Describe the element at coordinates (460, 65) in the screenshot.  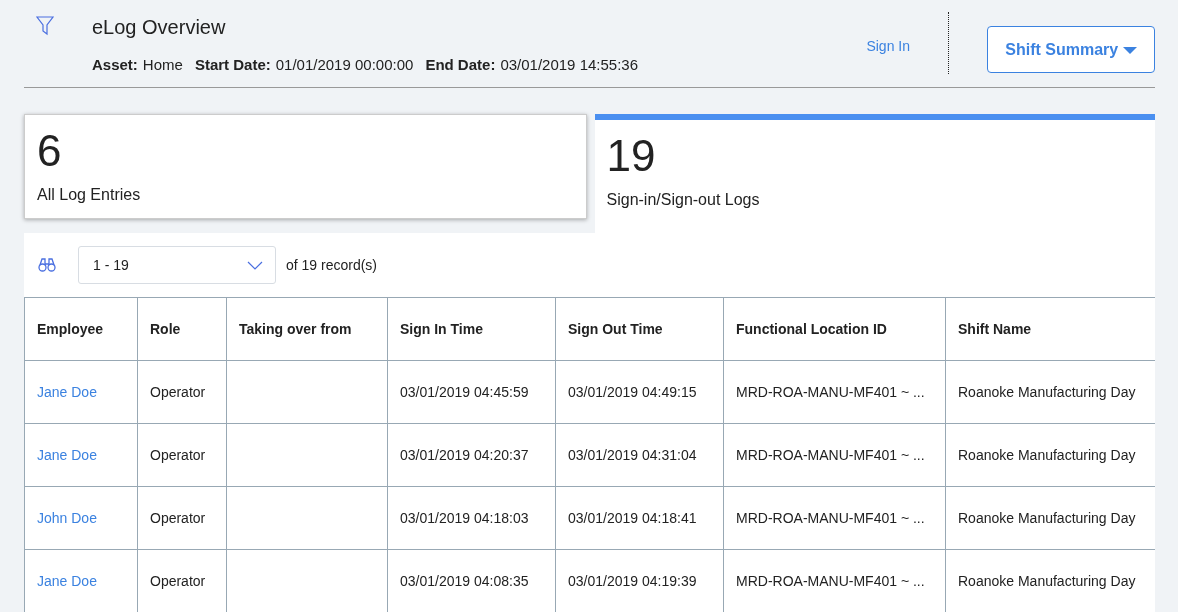
I see `field-label: End Date:` at that location.